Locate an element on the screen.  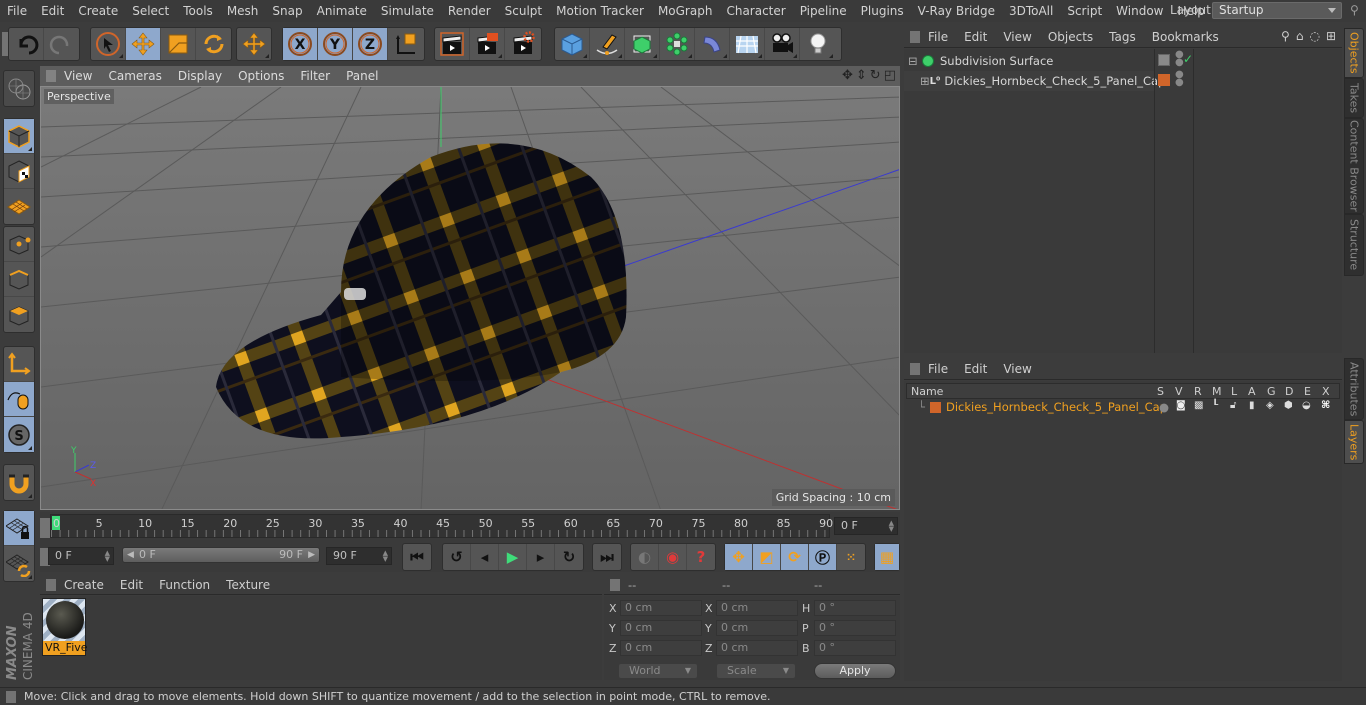
spinner-icon: ▲ ▼ is located at coordinates (385, 556).